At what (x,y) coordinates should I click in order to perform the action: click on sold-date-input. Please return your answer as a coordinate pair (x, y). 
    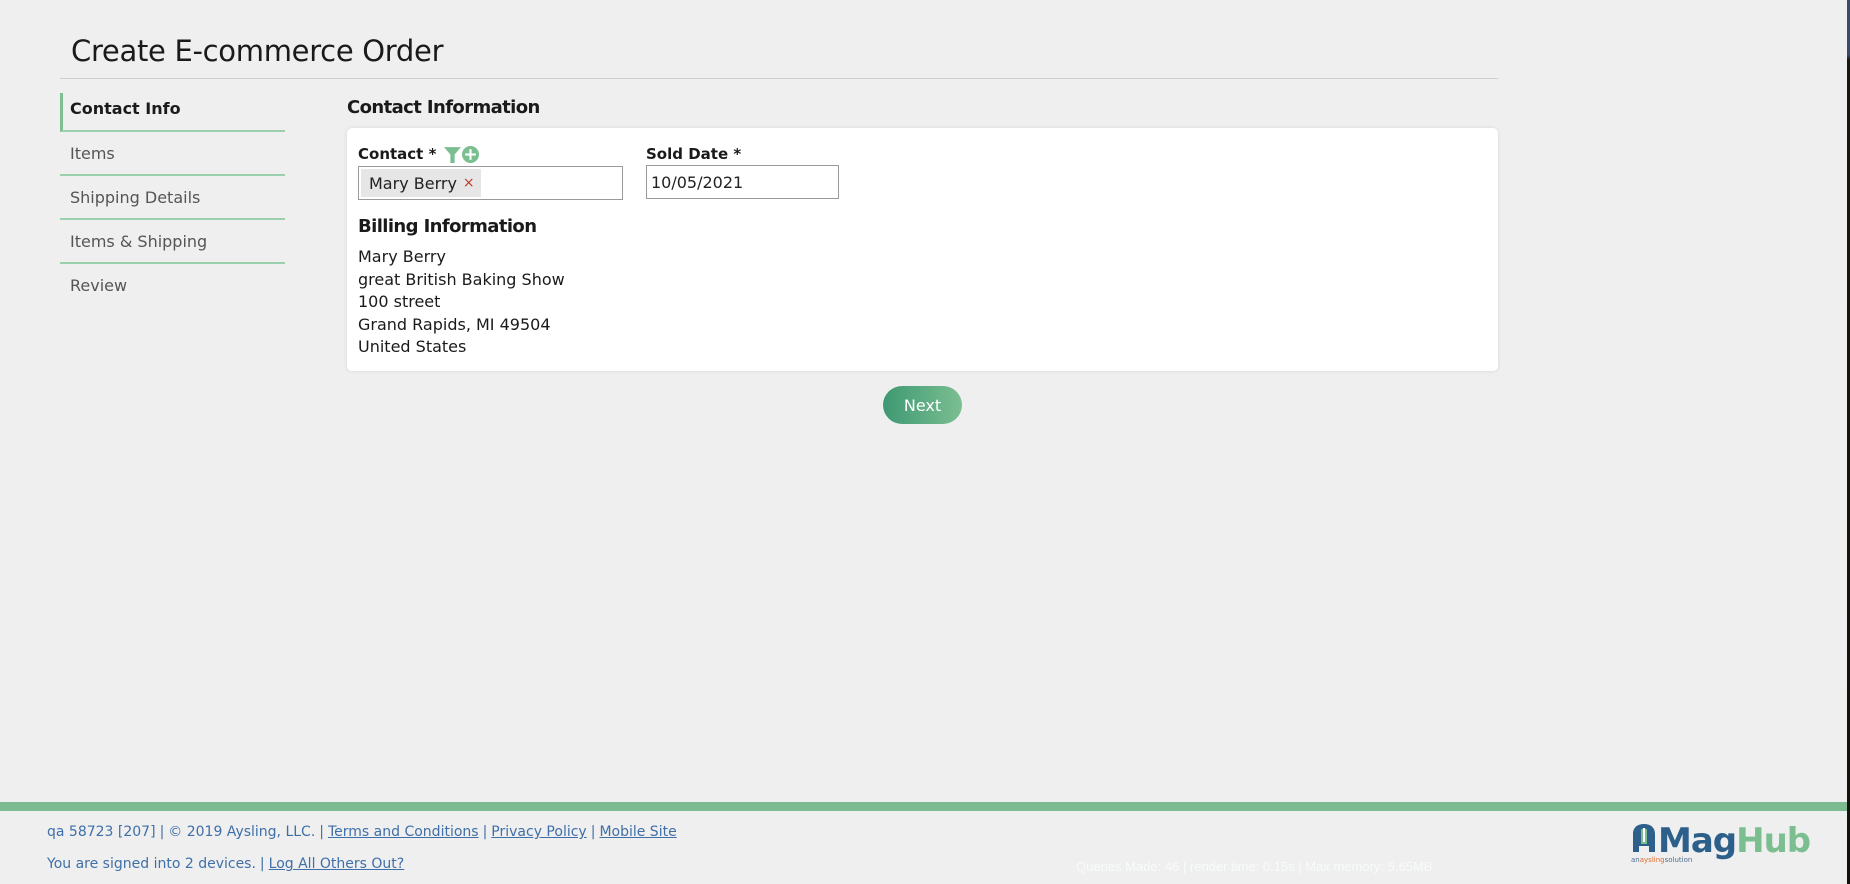
    Looking at the image, I should click on (742, 182).